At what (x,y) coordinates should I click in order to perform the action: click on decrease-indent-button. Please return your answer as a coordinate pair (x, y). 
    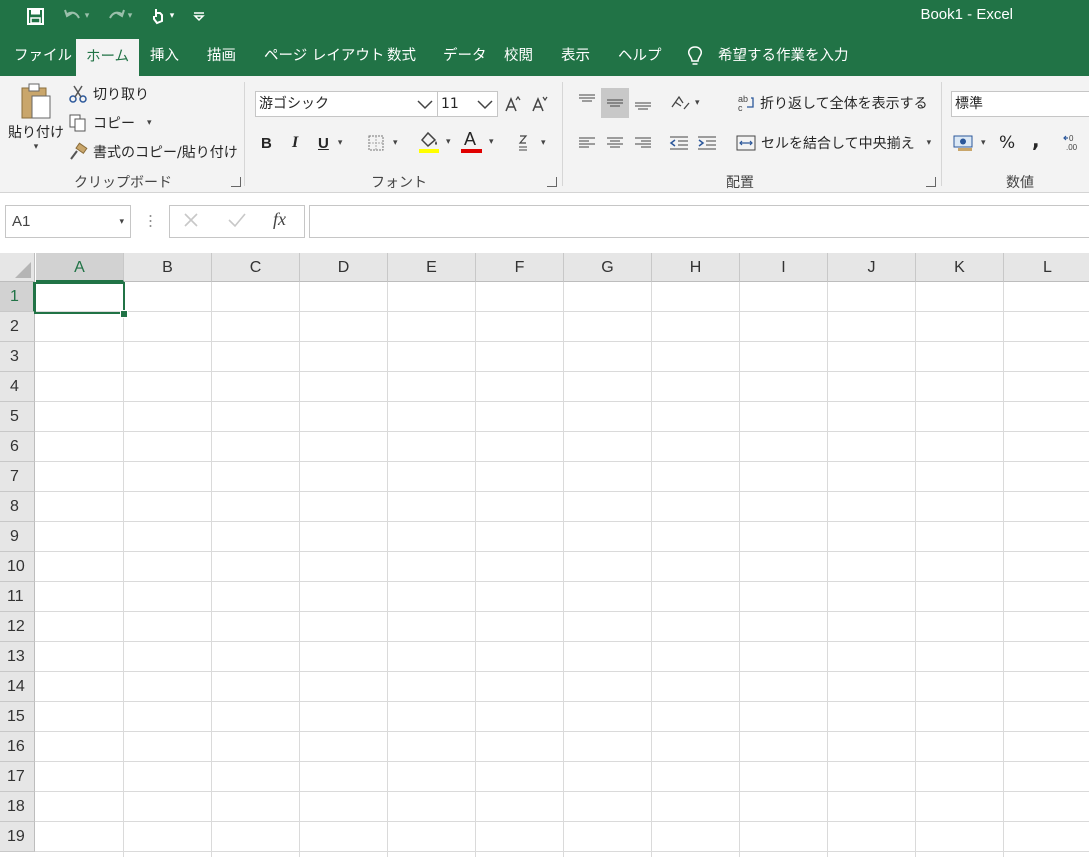
    Looking at the image, I should click on (679, 143).